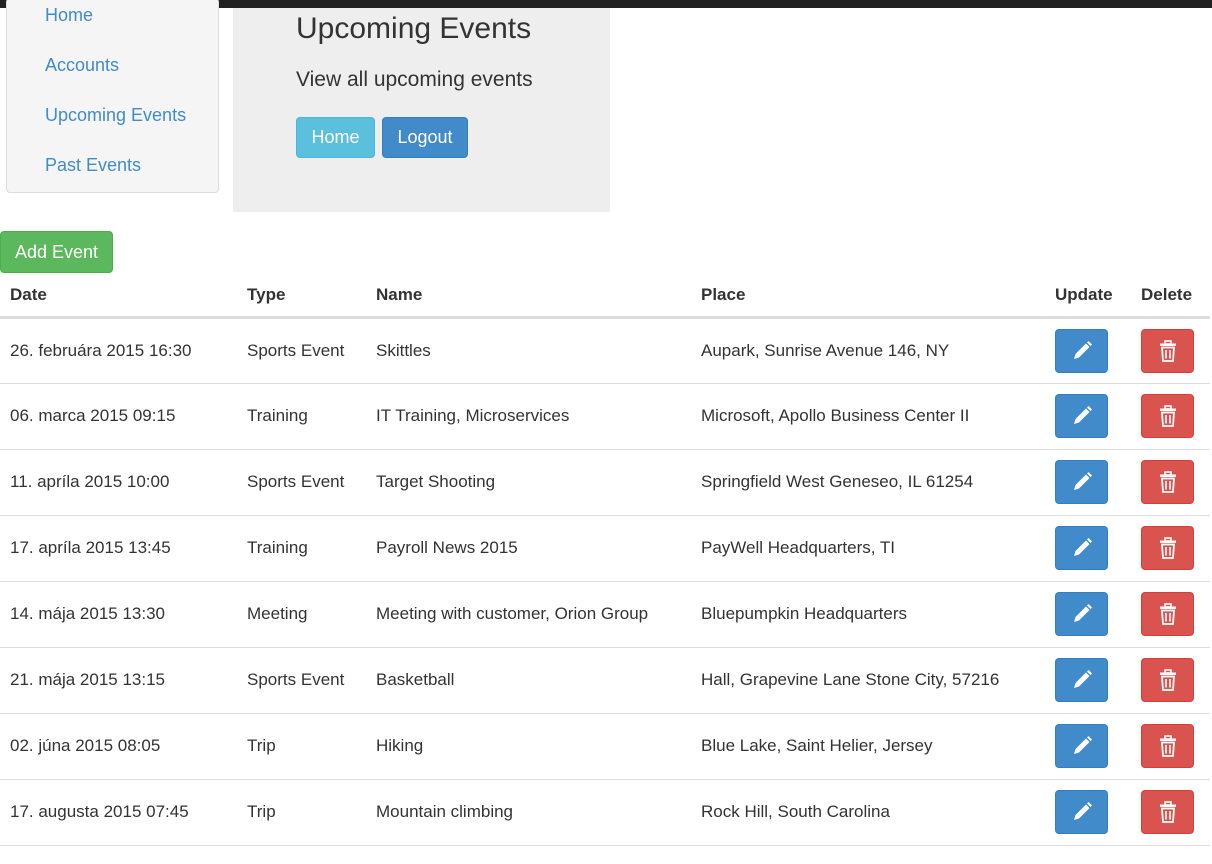 Image resolution: width=1212 pixels, height=864 pixels. Describe the element at coordinates (868, 416) in the screenshot. I see `event-place: Microsoft, Apollo Business Center II` at that location.